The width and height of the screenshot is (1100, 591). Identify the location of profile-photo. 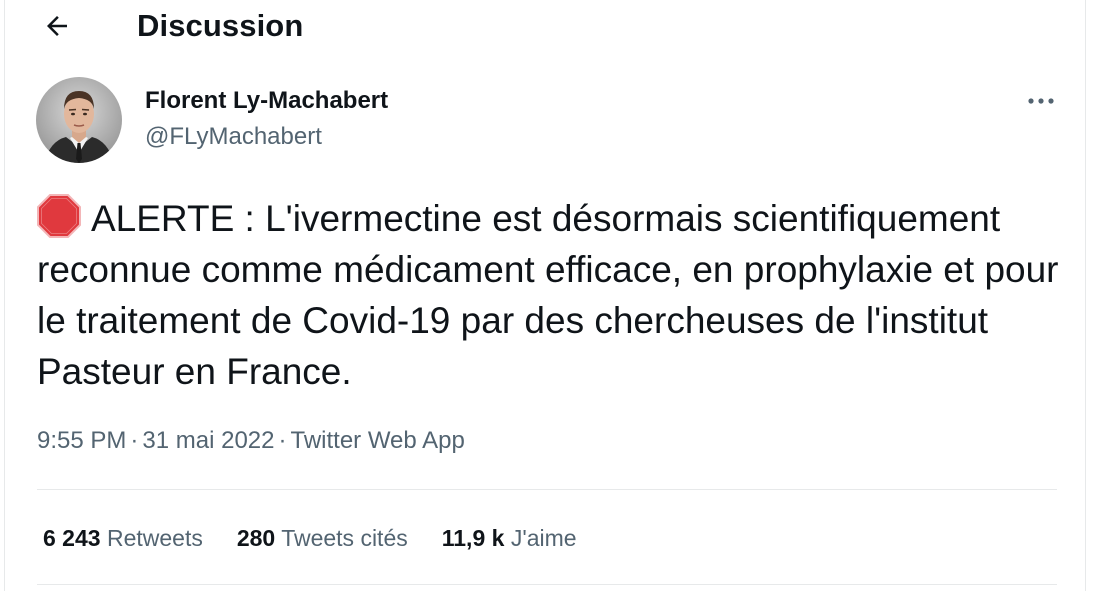
(79, 120).